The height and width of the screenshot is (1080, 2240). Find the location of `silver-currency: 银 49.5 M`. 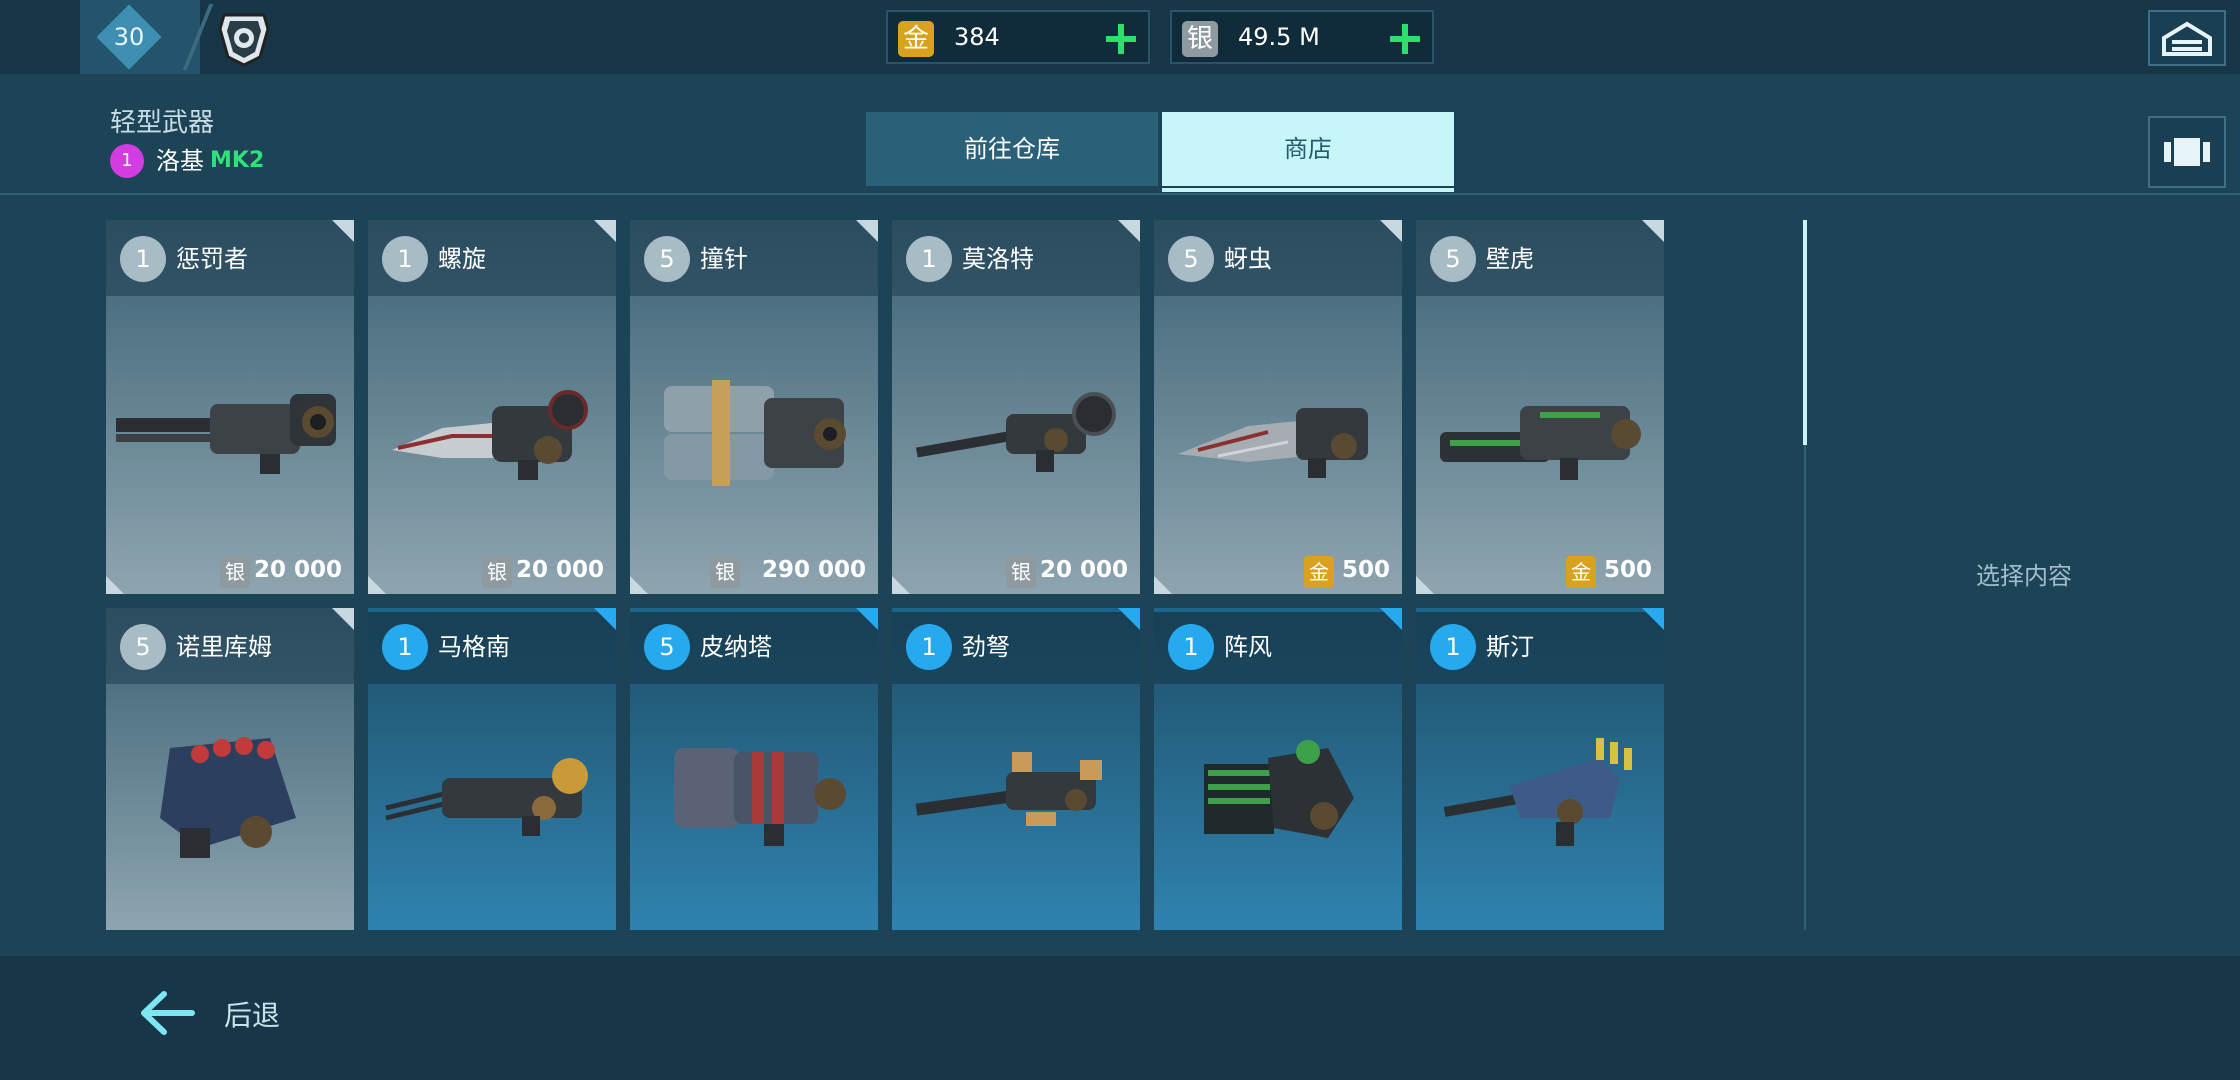

silver-currency: 银 49.5 M is located at coordinates (1302, 37).